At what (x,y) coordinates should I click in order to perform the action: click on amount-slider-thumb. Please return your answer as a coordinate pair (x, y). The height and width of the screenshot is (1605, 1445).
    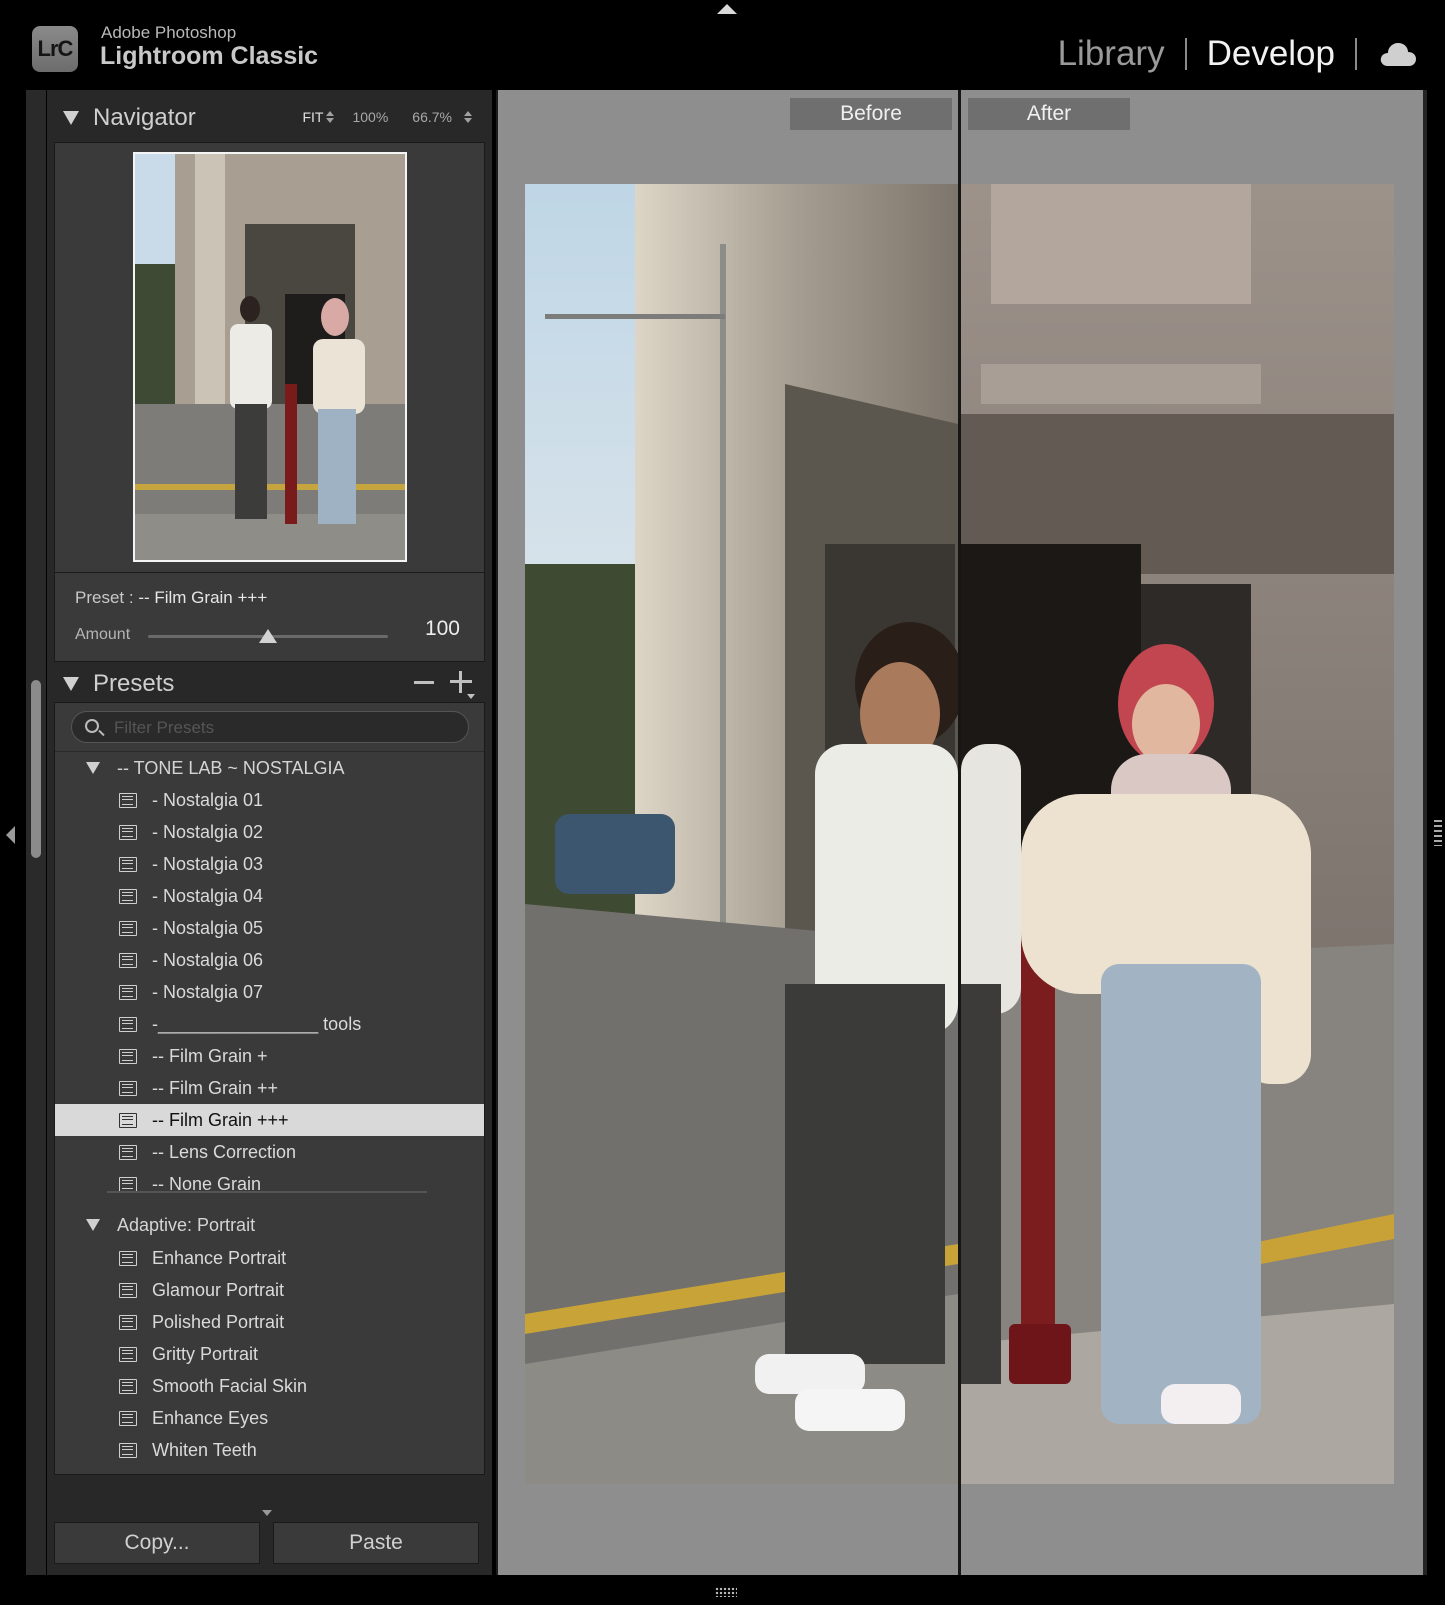
    Looking at the image, I should click on (268, 636).